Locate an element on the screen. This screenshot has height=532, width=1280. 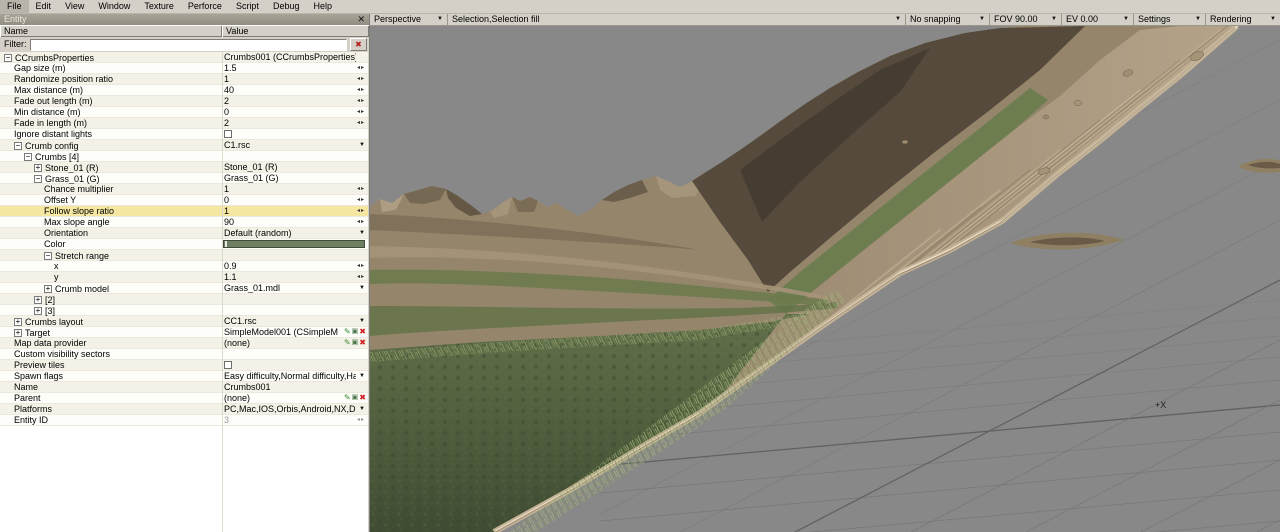
property-row: Entity ID 3 ◂▸ is located at coordinates (184, 420).